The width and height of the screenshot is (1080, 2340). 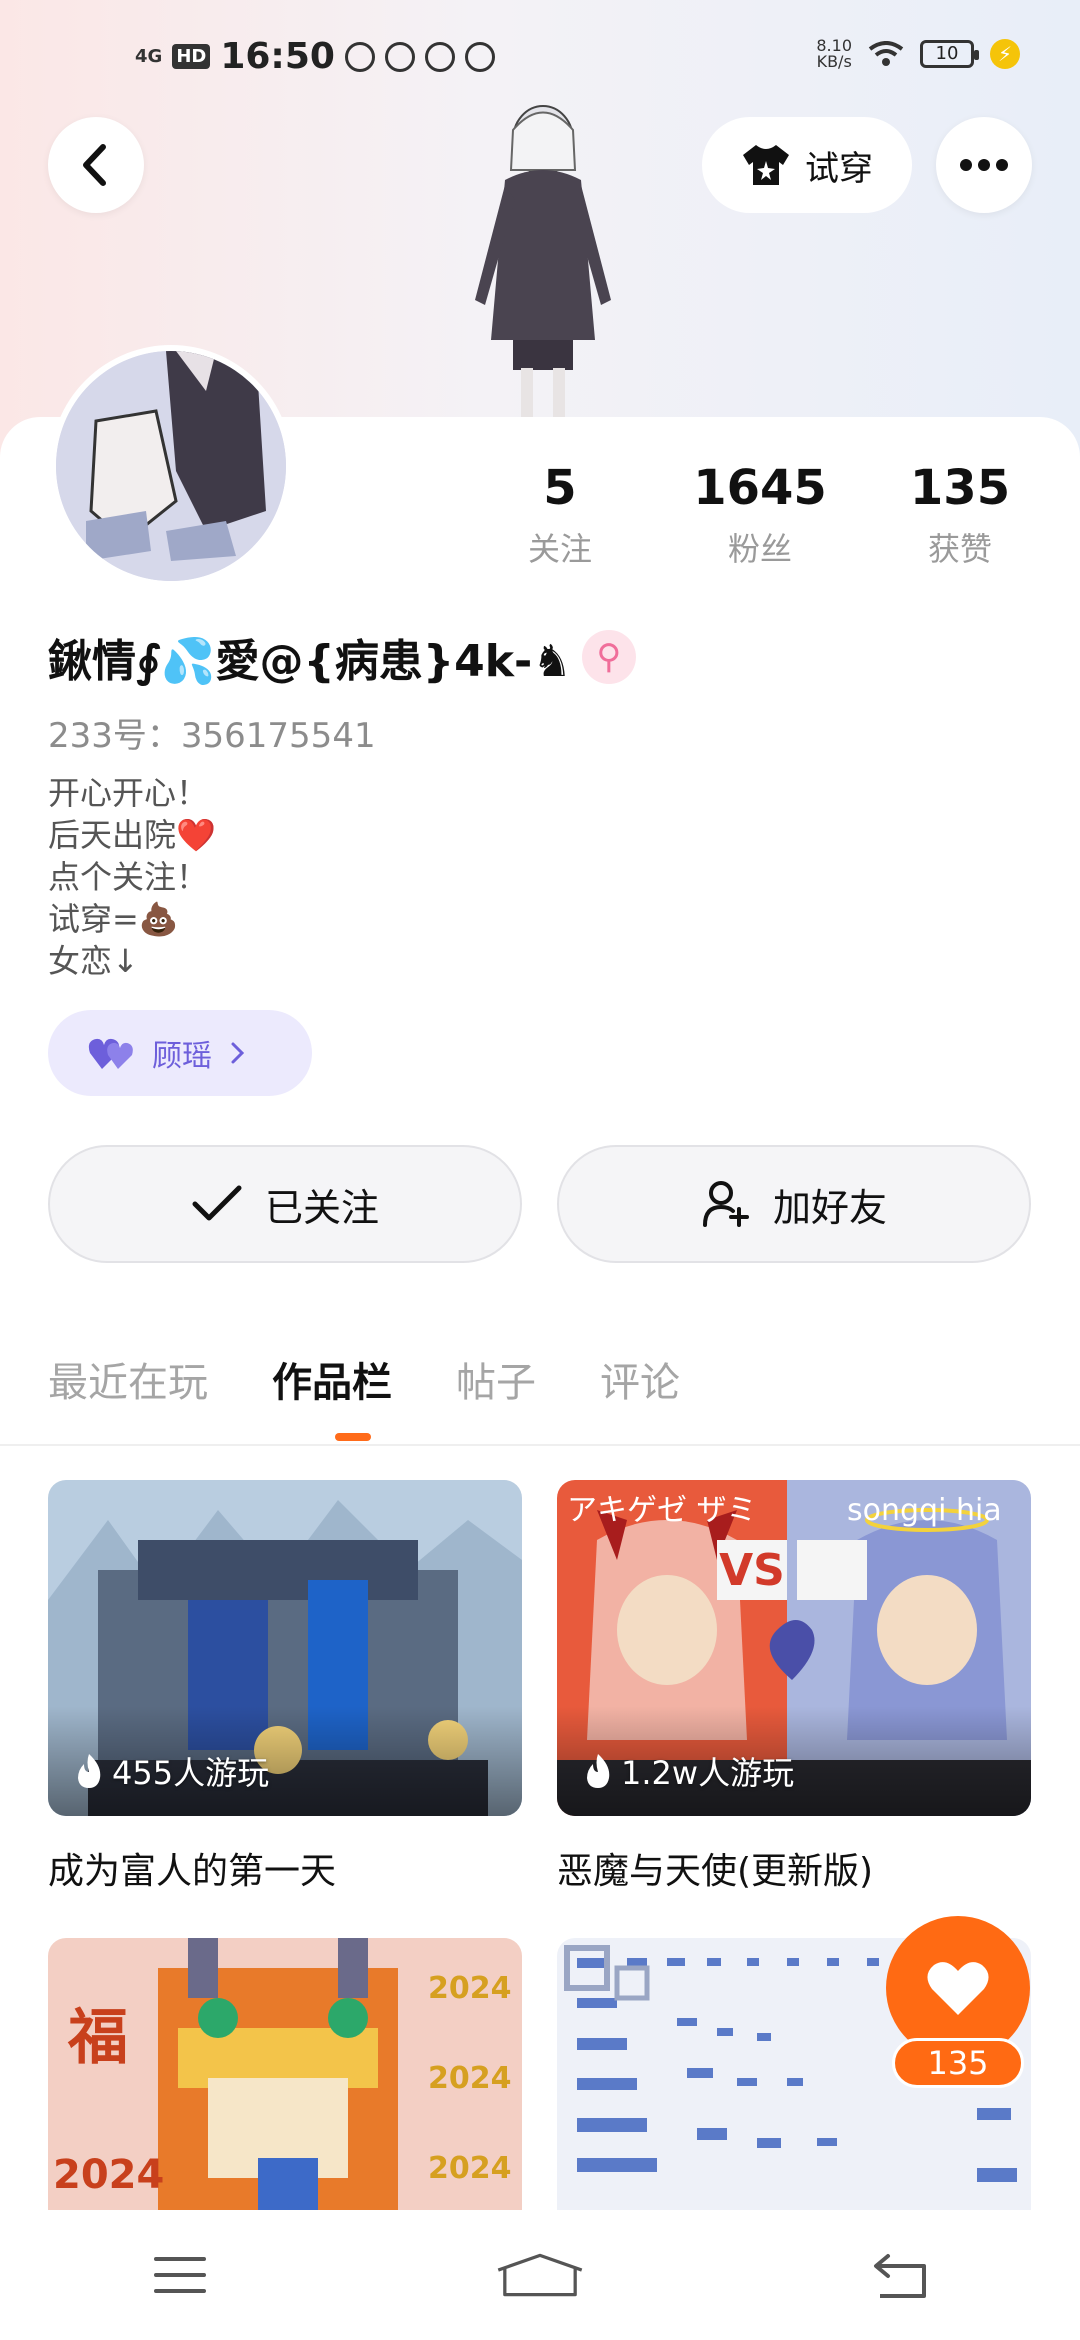 What do you see at coordinates (949, 54) in the screenshot?
I see `battery-icon: 10` at bounding box center [949, 54].